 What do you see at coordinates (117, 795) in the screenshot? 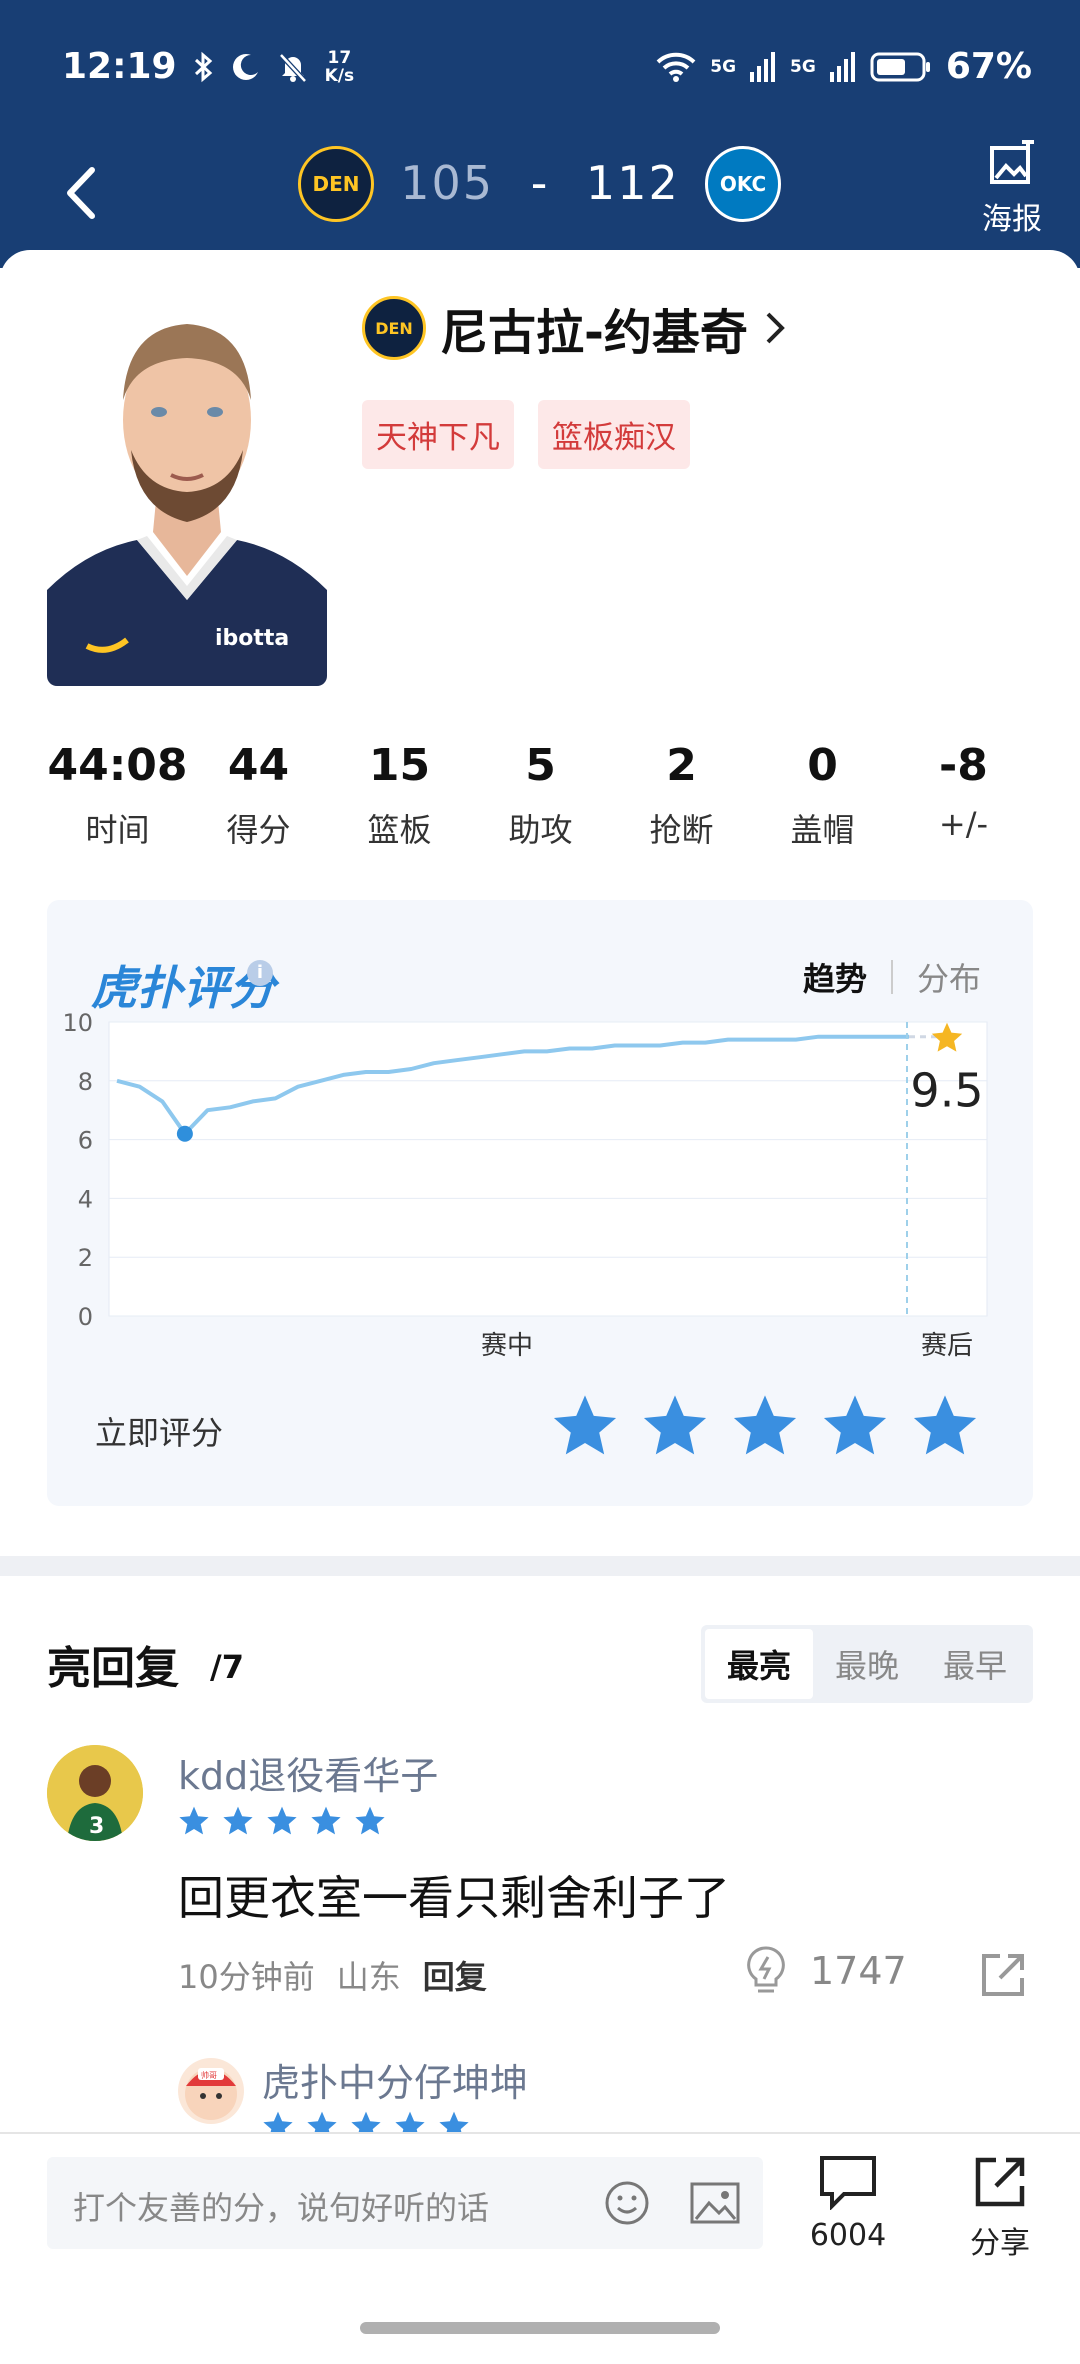
I see `stat-minutes: 44:08 时间` at bounding box center [117, 795].